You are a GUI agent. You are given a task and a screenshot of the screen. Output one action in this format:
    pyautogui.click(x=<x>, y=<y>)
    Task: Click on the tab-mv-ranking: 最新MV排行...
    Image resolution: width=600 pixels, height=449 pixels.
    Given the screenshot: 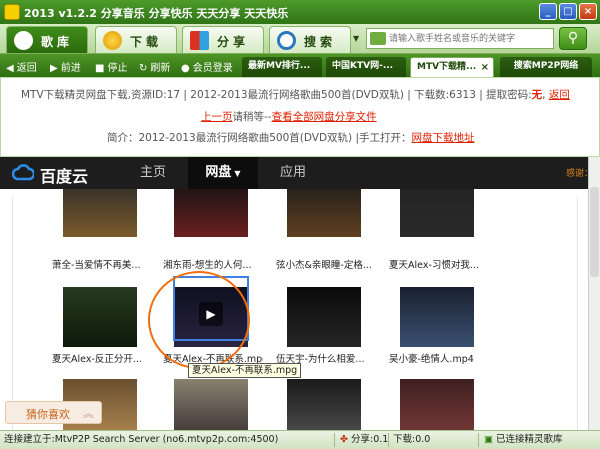 What is the action you would take?
    pyautogui.click(x=282, y=67)
    